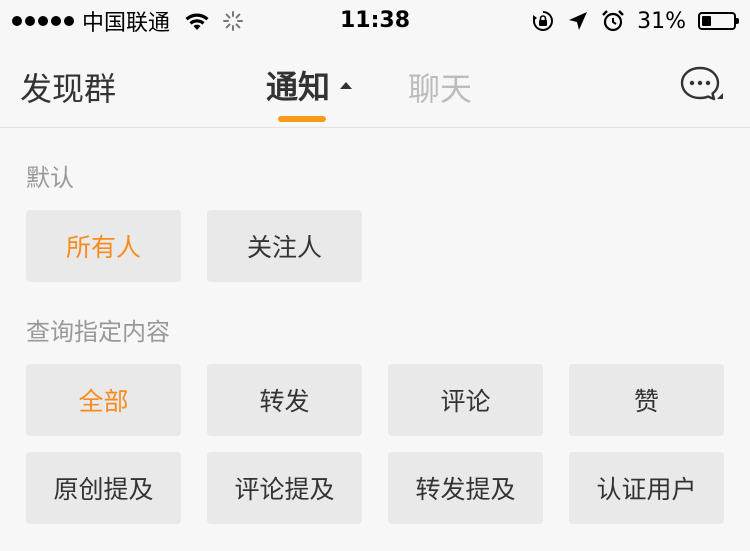 This screenshot has width=750, height=551. Describe the element at coordinates (50, 178) in the screenshot. I see `section-label-default: 默认` at that location.